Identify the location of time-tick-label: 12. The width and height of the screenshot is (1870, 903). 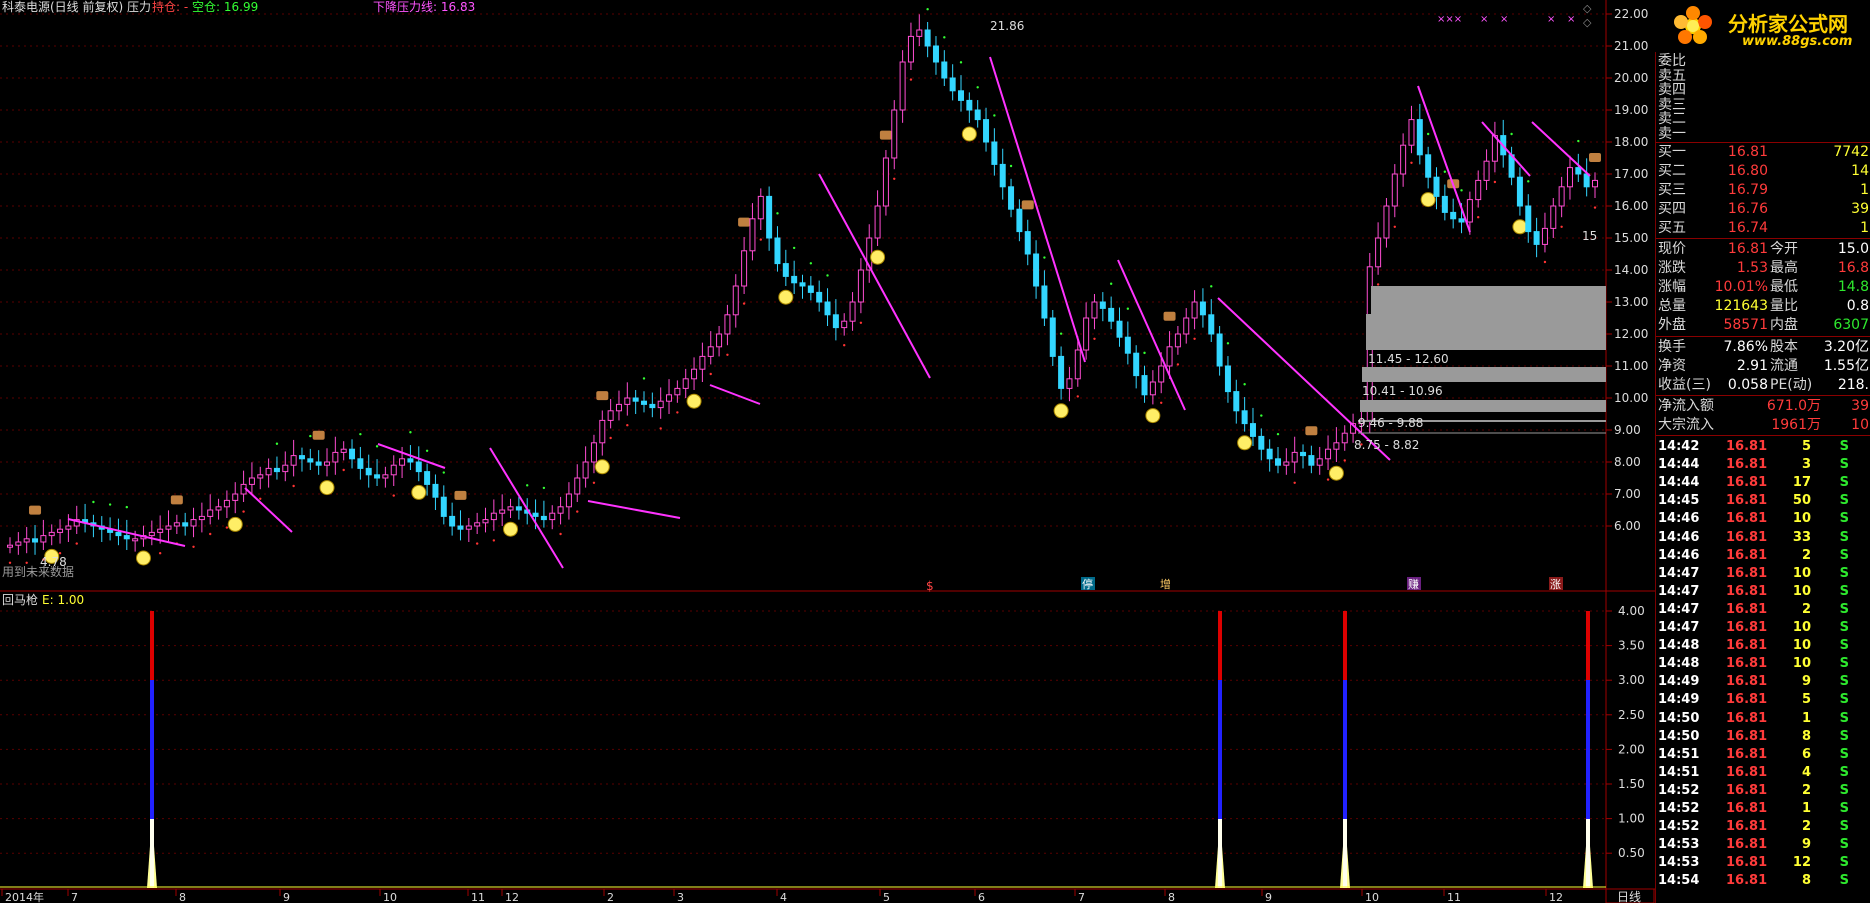
(512, 897).